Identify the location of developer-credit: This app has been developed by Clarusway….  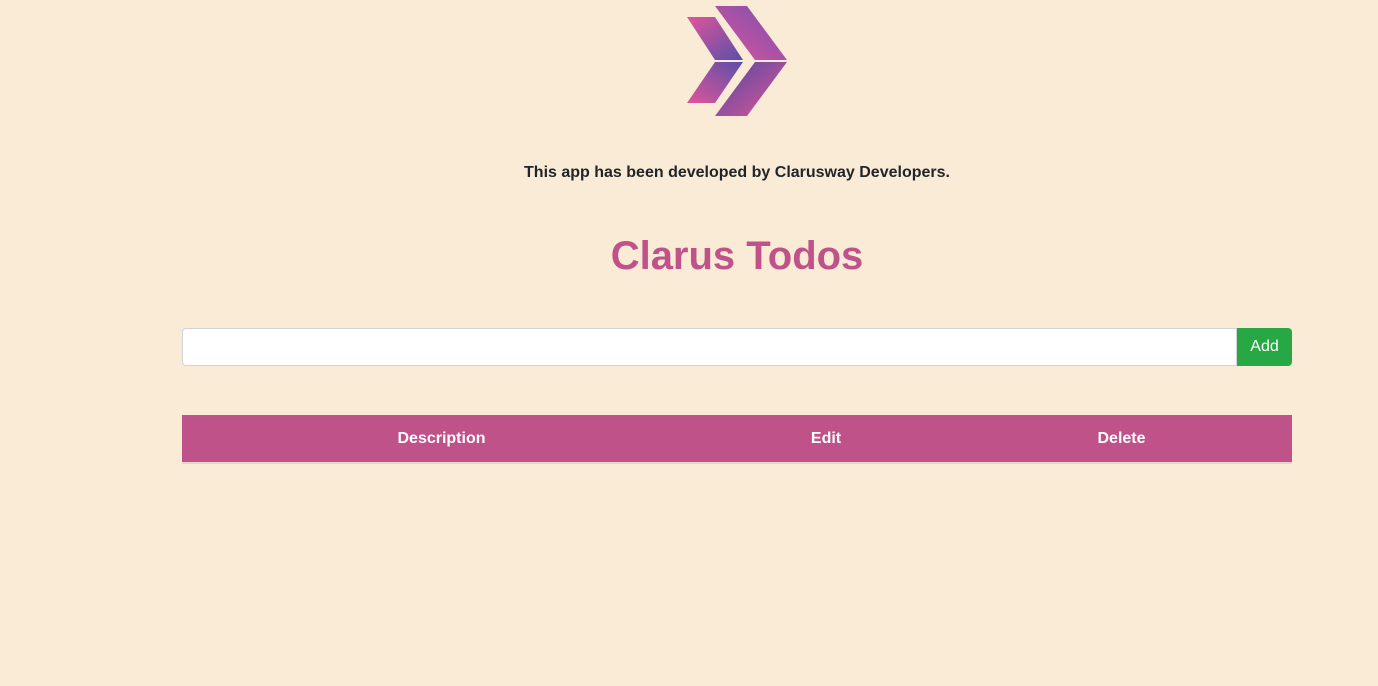
(737, 172).